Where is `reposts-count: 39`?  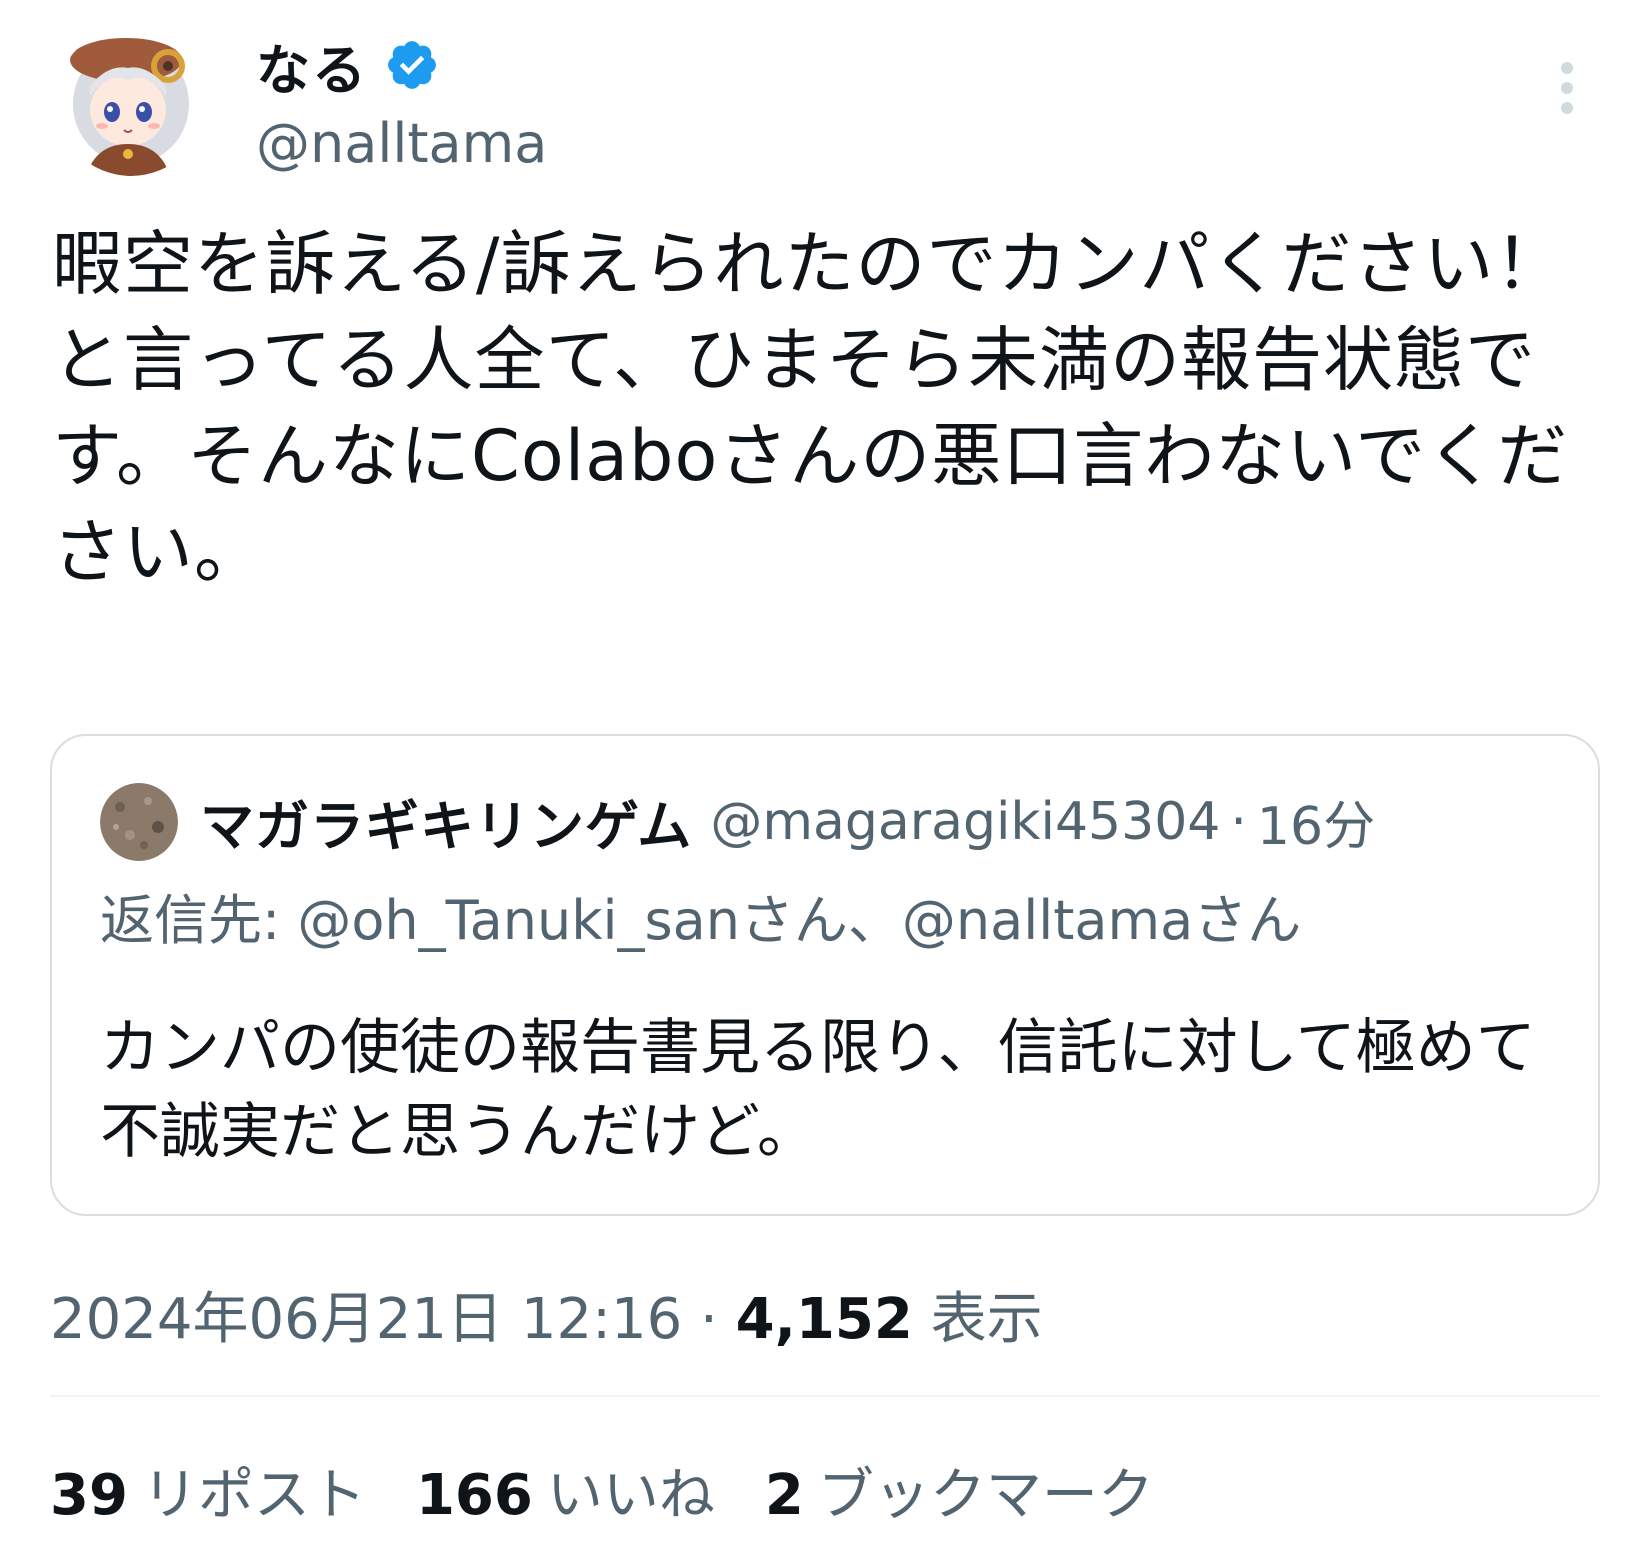
reposts-count: 39 is located at coordinates (89, 1495).